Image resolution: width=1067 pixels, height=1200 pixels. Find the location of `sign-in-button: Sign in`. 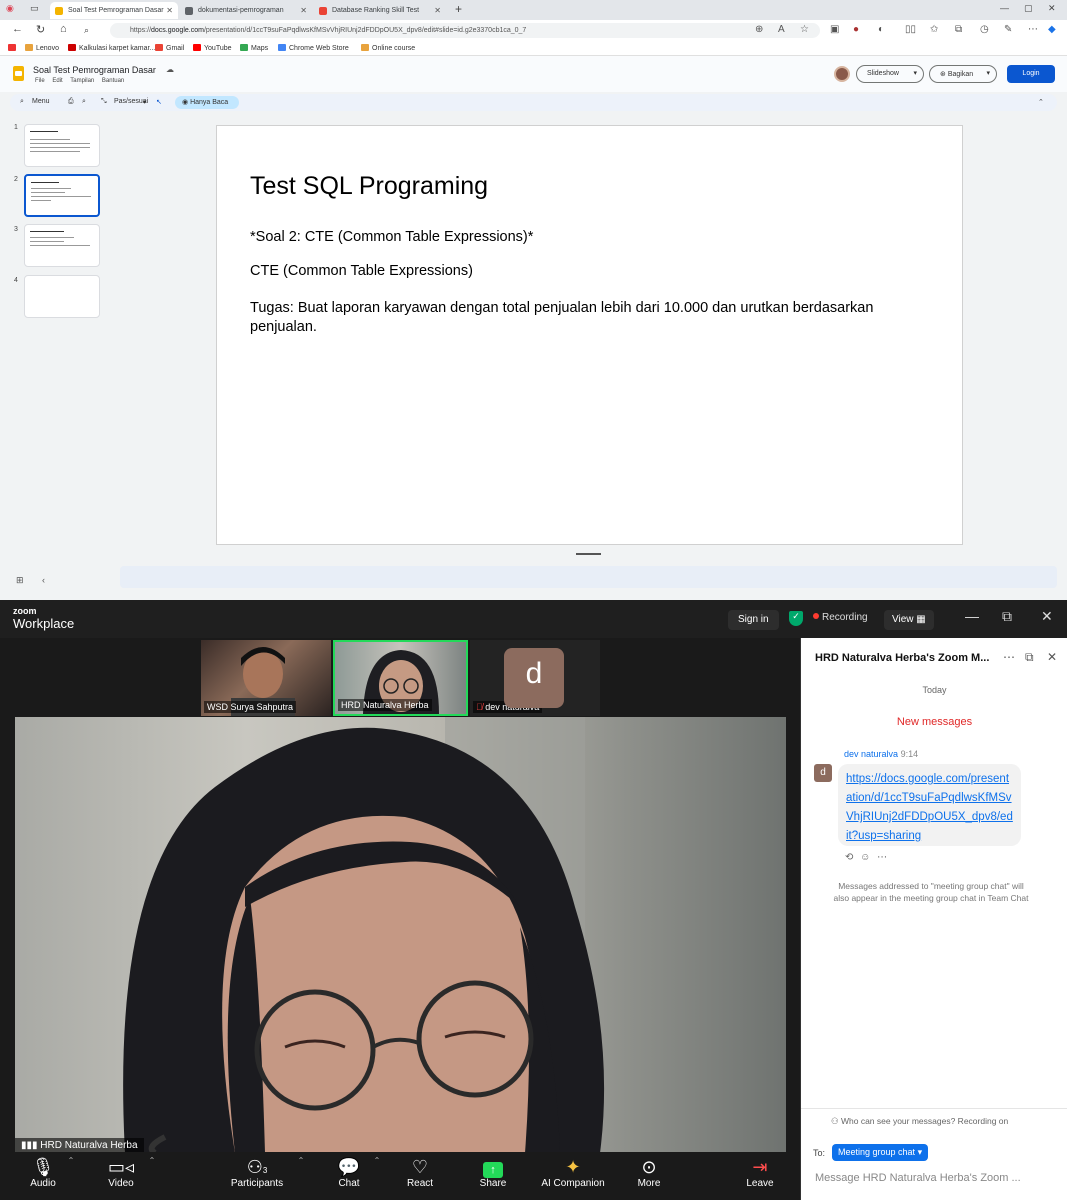

sign-in-button: Sign in is located at coordinates (753, 620).